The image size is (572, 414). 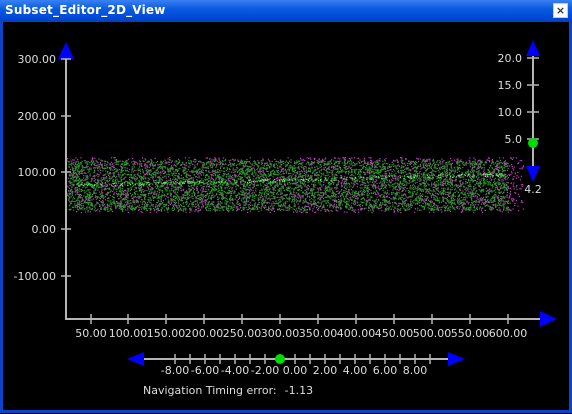 What do you see at coordinates (210, 390) in the screenshot?
I see `timing-error-text: Navigation Timing error:` at bounding box center [210, 390].